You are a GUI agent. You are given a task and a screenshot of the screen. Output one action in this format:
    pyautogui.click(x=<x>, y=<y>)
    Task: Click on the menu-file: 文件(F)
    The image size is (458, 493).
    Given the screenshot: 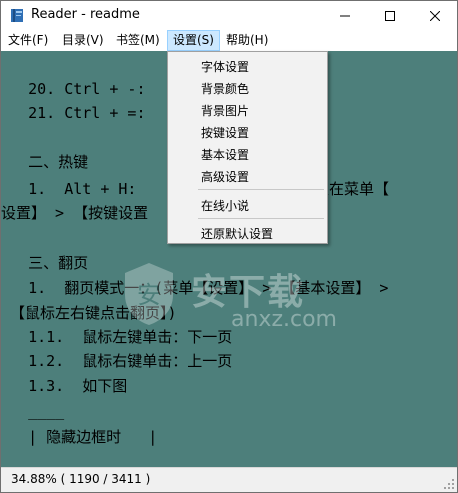 What is the action you would take?
    pyautogui.click(x=28, y=40)
    